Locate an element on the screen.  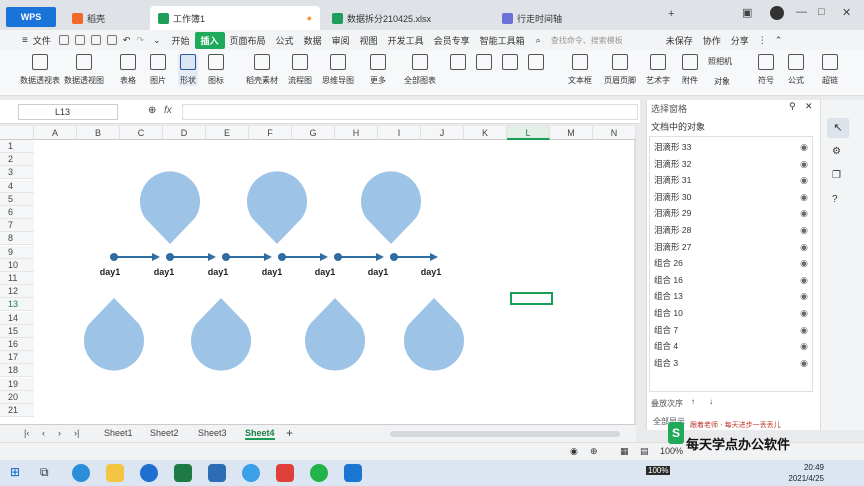
docer-material-button: 稻壳素材 is located at coordinates (262, 70).